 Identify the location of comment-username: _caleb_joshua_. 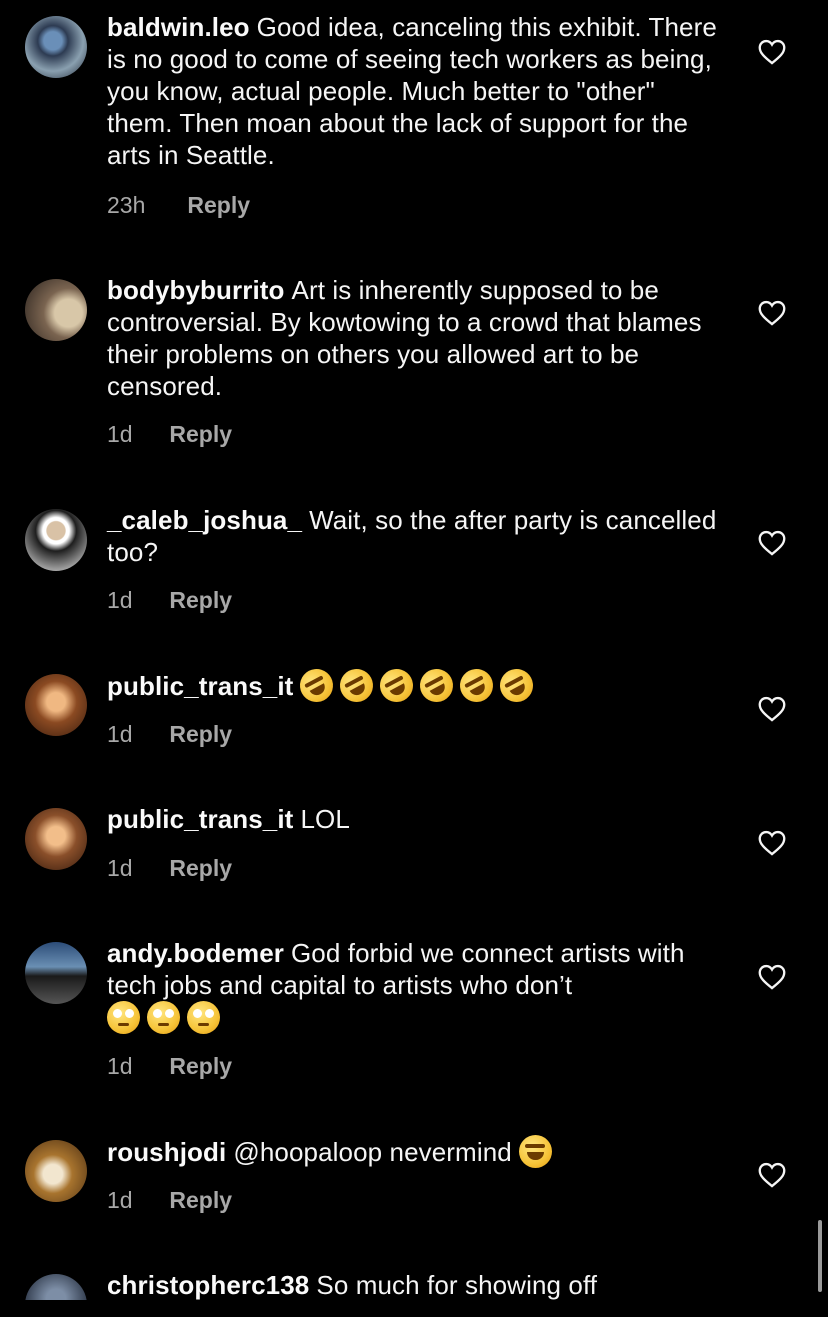
(204, 520).